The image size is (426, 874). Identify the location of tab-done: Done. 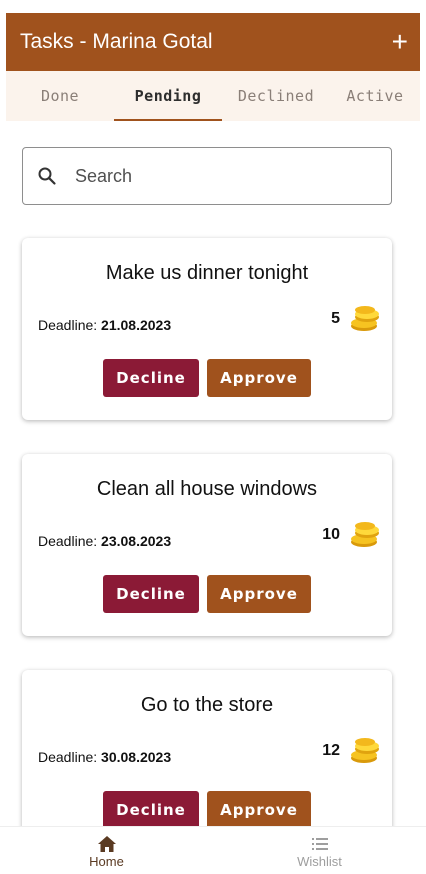
(60, 96).